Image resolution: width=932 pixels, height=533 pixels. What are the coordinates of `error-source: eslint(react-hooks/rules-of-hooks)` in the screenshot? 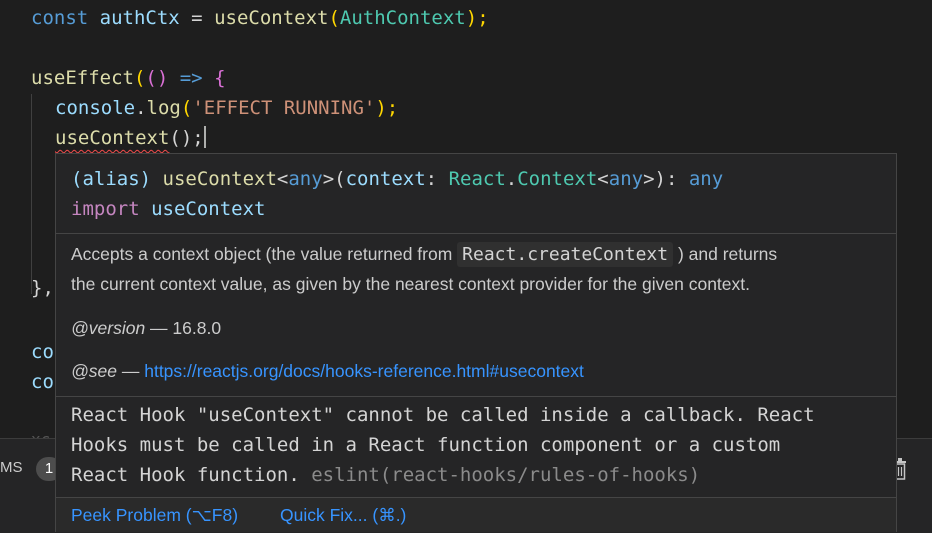 It's located at (506, 475).